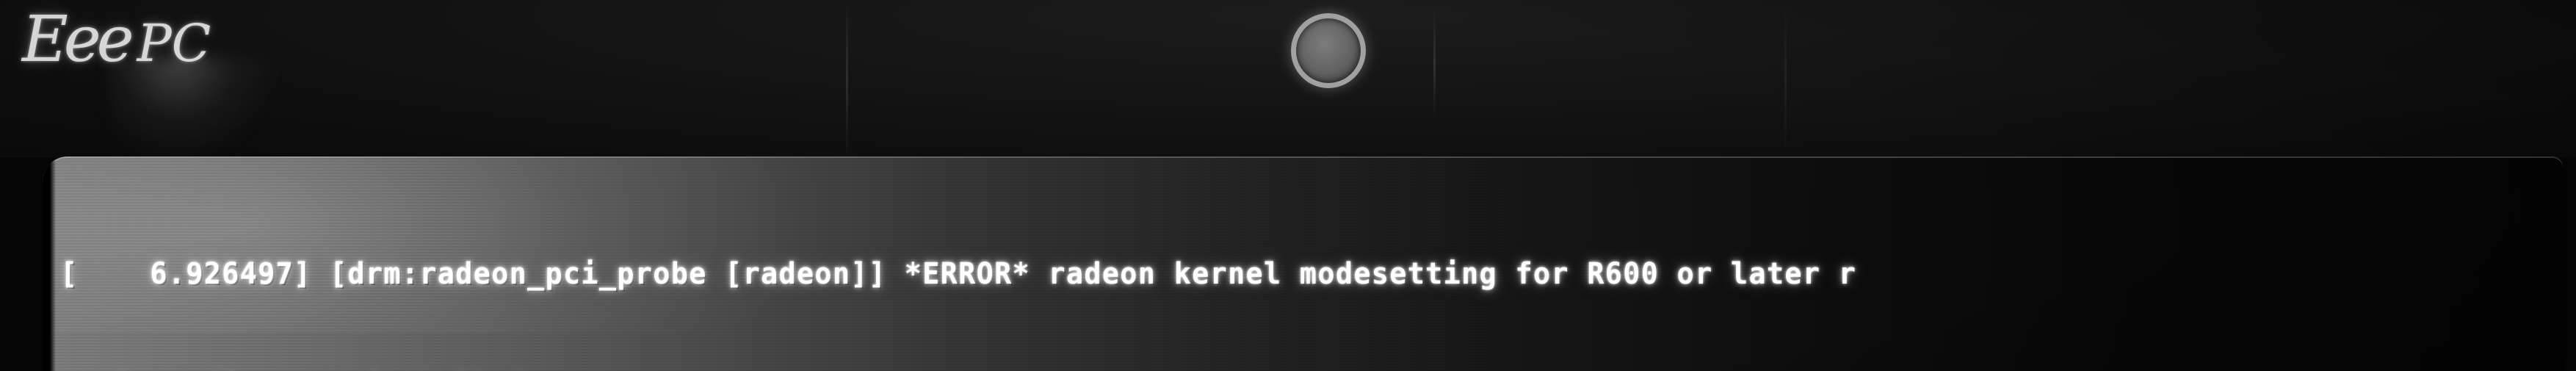  I want to click on screen-left-lip, so click(49, 263).